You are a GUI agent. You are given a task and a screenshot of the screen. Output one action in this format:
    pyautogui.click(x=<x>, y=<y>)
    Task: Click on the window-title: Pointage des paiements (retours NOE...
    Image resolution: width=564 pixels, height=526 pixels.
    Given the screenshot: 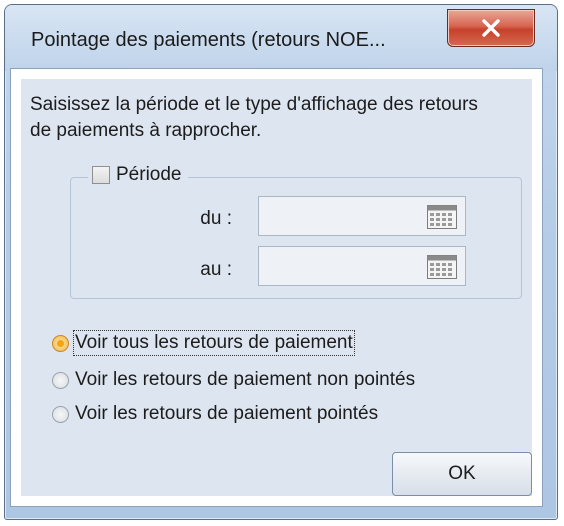 What is the action you would take?
    pyautogui.click(x=208, y=40)
    